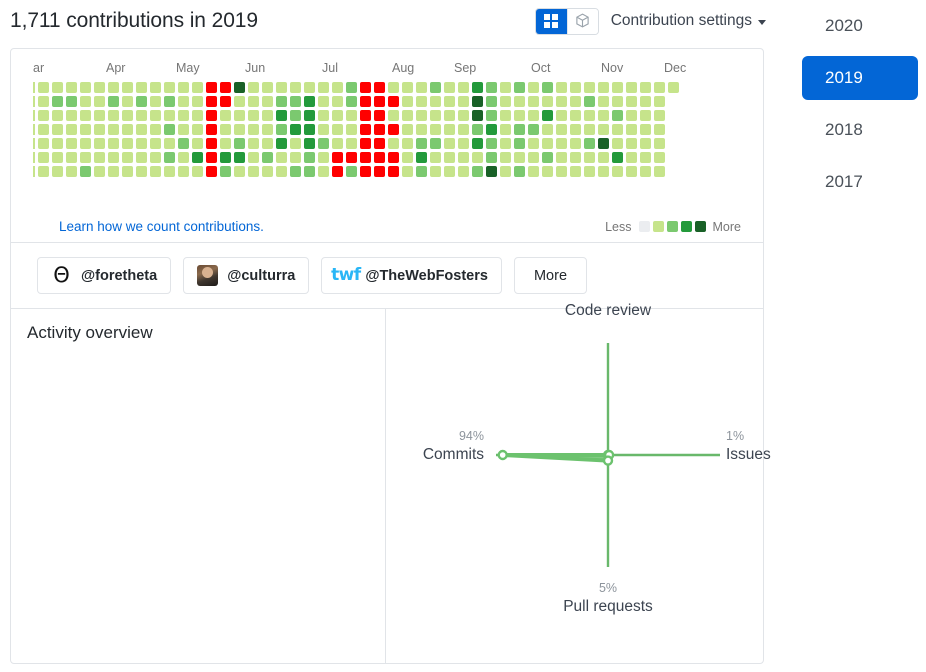 The width and height of the screenshot is (926, 672). What do you see at coordinates (551, 21) in the screenshot?
I see `grid-view-button` at bounding box center [551, 21].